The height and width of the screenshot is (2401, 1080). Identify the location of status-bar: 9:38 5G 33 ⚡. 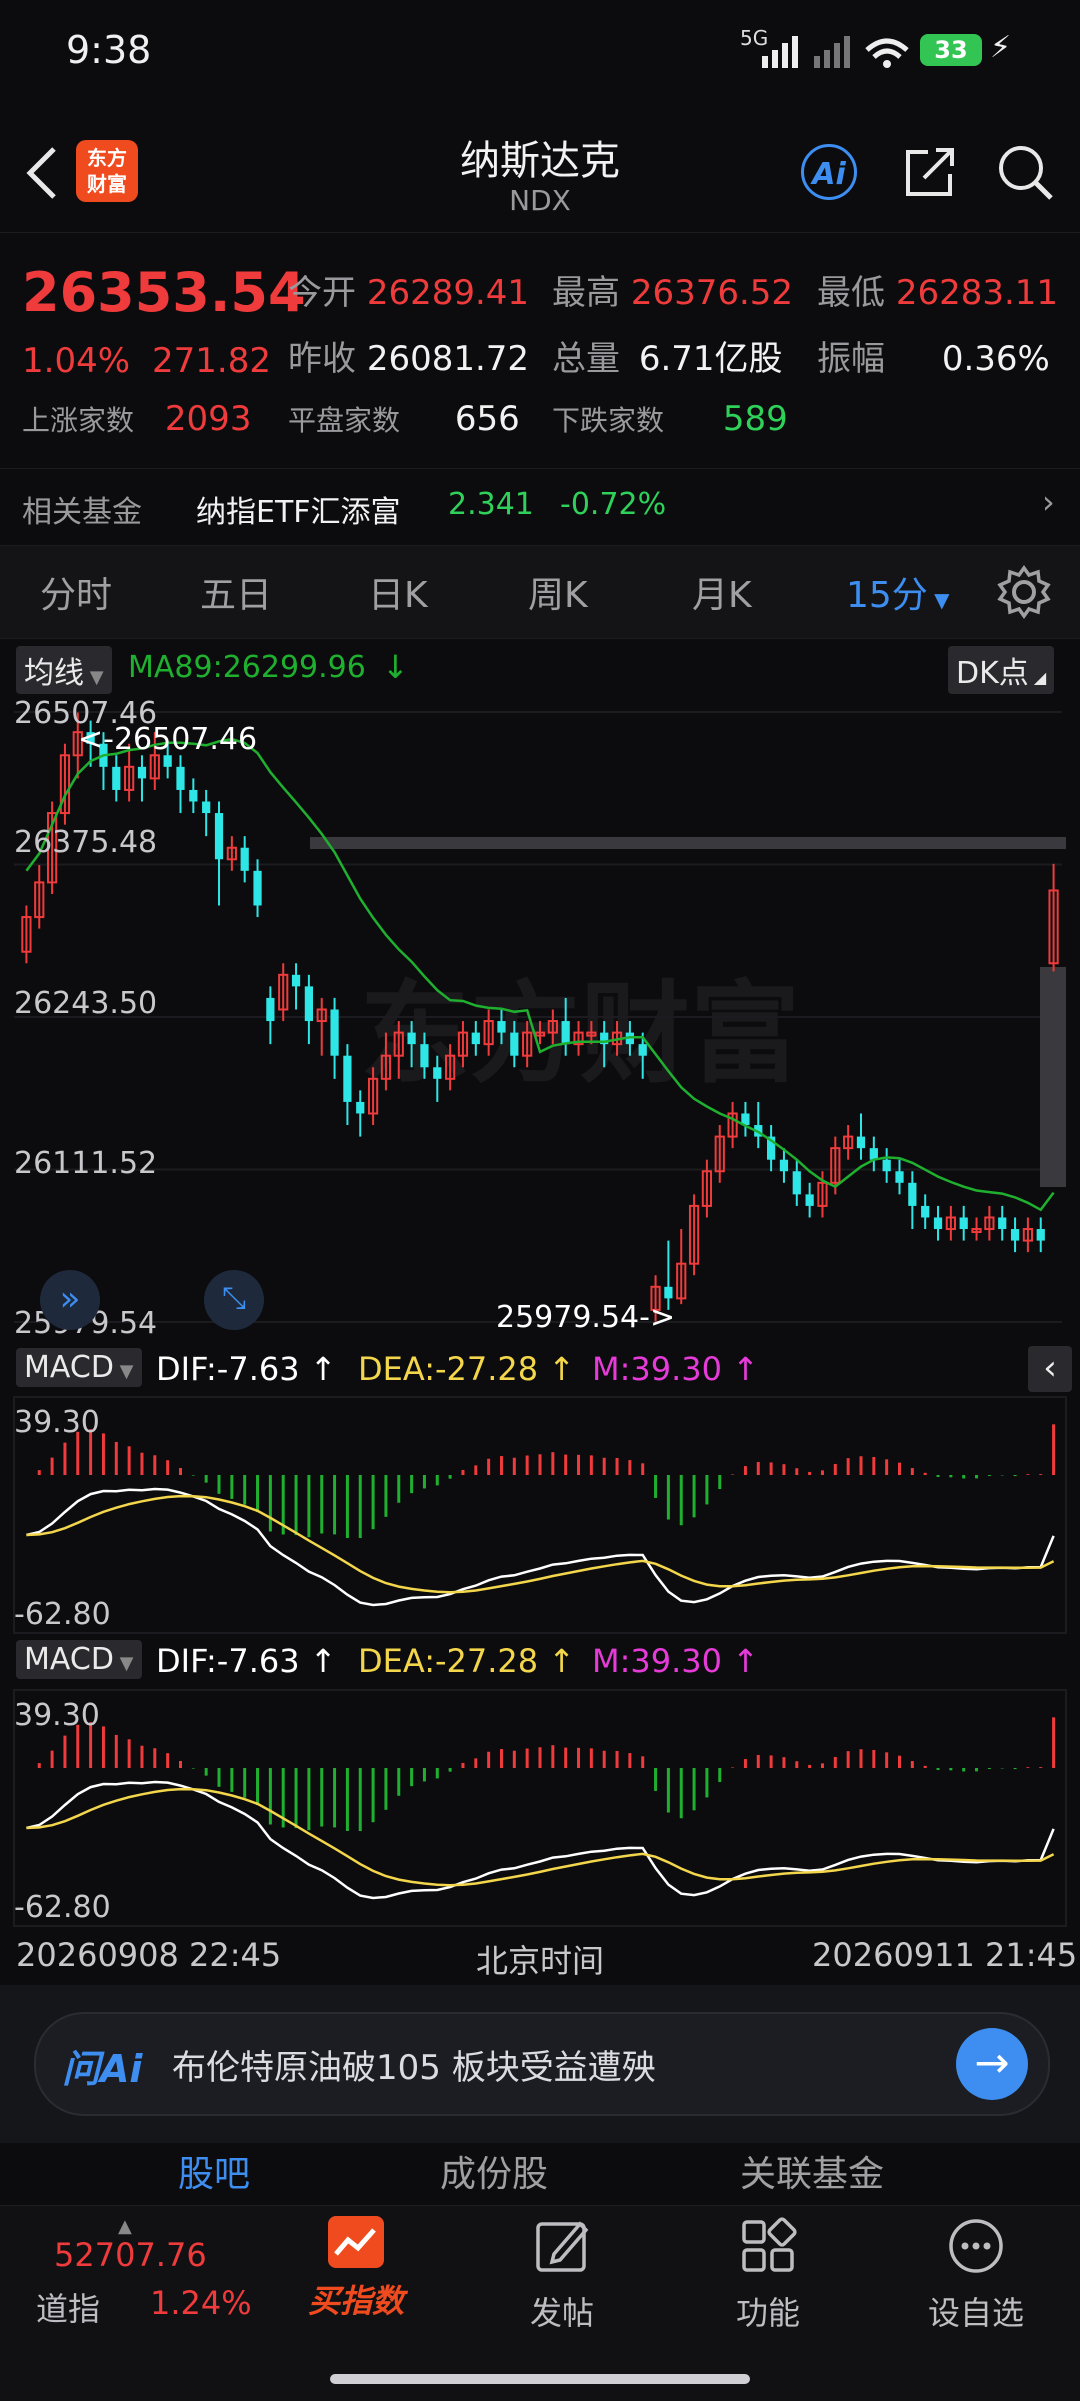
(540, 50).